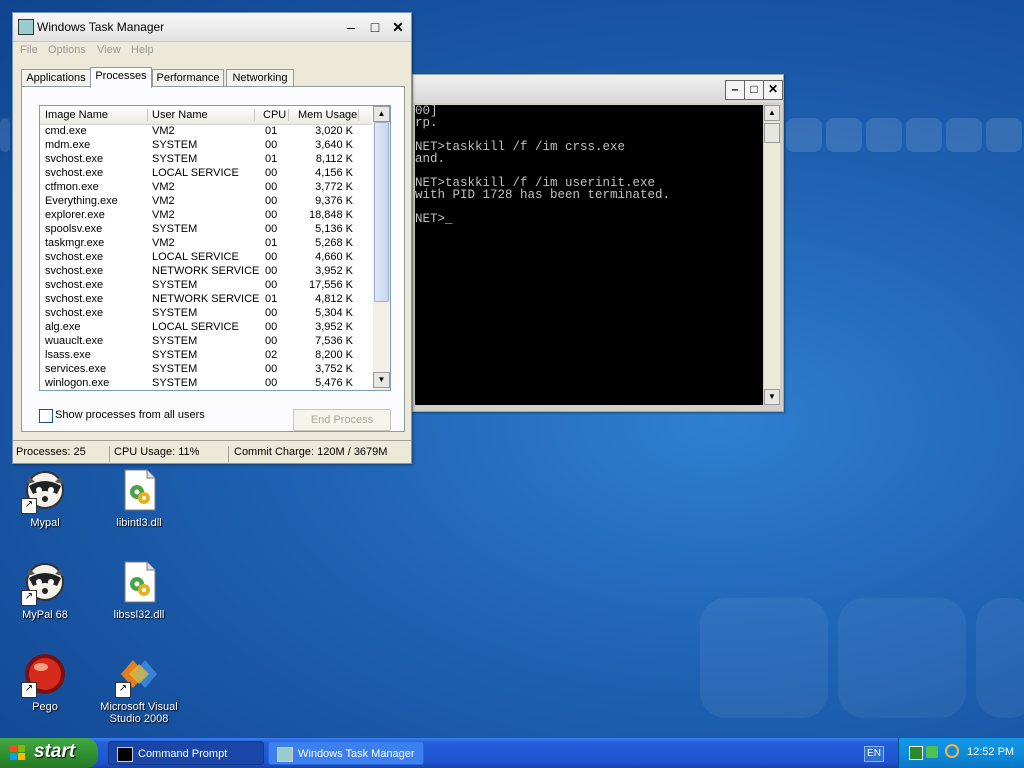 The image size is (1024, 768). Describe the element at coordinates (327, 115) in the screenshot. I see `column-mem-usage: Mem Usage` at that location.